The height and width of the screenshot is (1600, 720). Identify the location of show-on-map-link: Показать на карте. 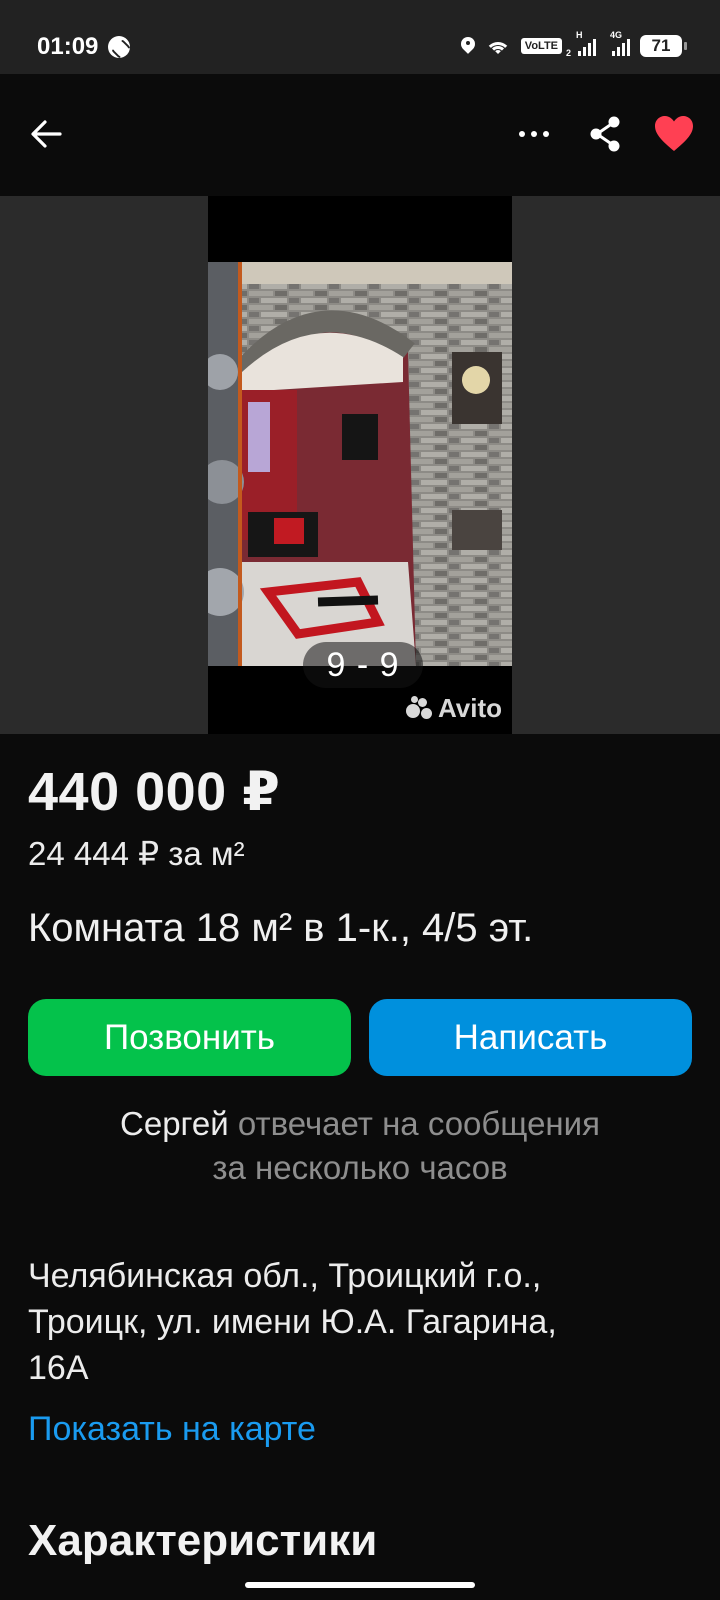
(172, 1429).